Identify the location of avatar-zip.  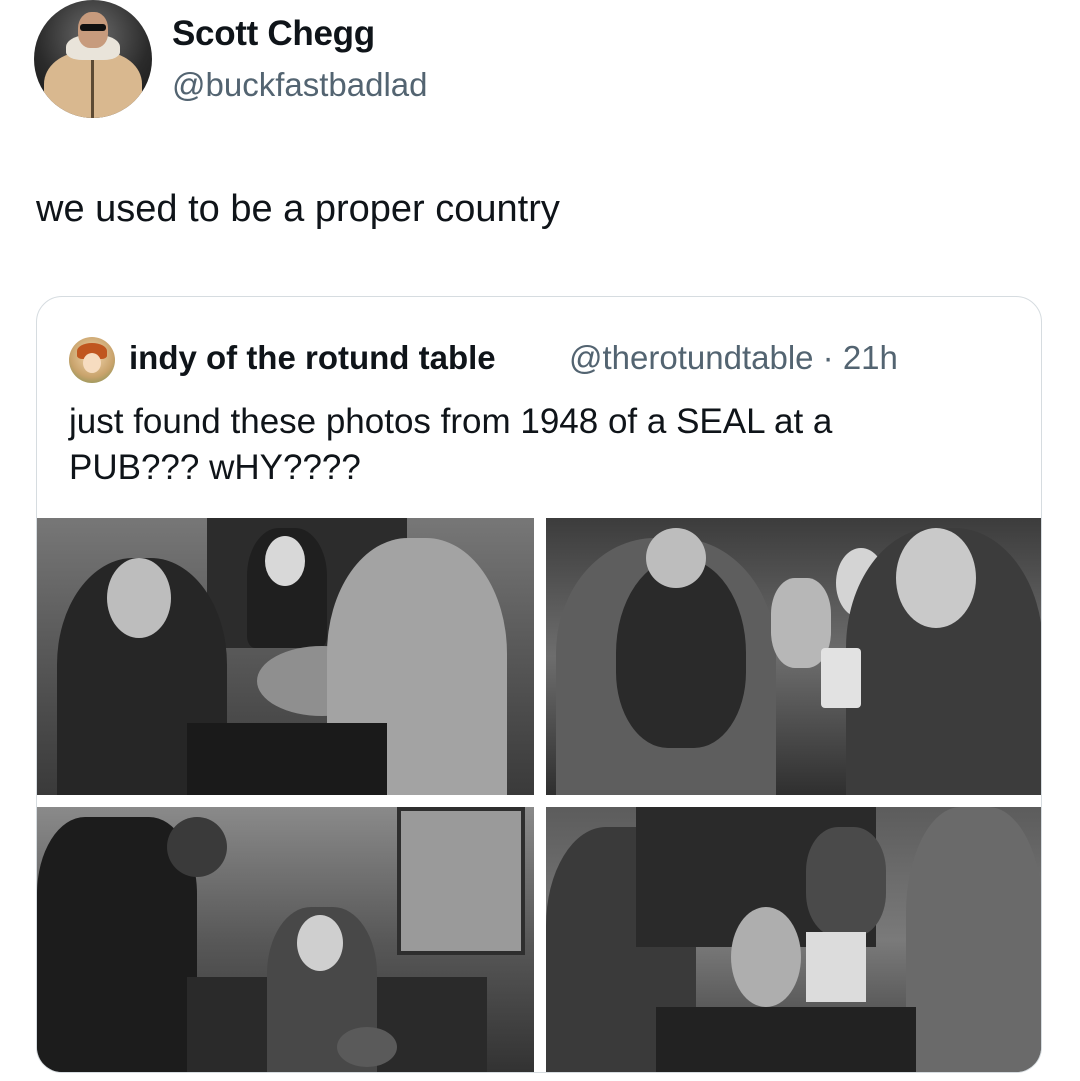
(92, 88).